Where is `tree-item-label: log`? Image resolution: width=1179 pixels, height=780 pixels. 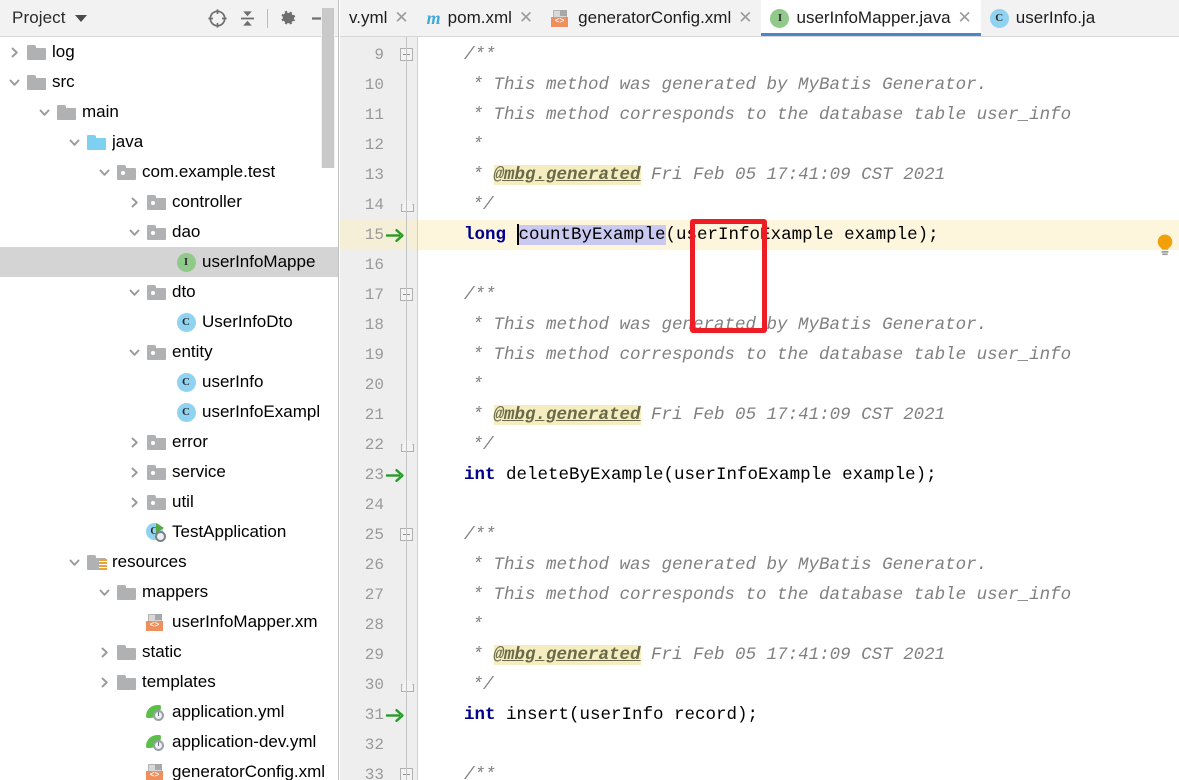
tree-item-label: log is located at coordinates (63, 51).